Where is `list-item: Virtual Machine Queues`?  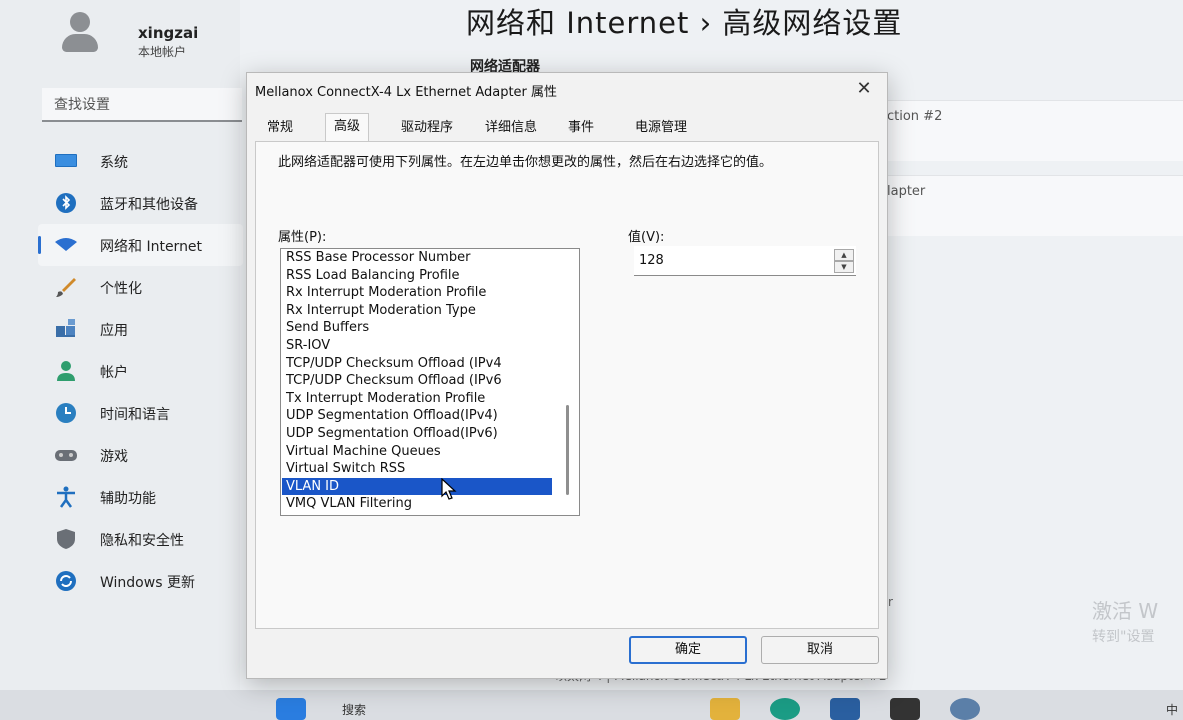
list-item: Virtual Machine Queues is located at coordinates (417, 452).